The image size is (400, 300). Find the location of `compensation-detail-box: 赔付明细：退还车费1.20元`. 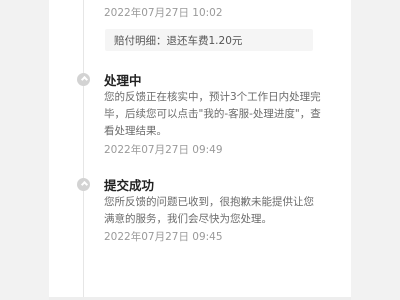

compensation-detail-box: 赔付明细：退还车费1.20元 is located at coordinates (209, 40).